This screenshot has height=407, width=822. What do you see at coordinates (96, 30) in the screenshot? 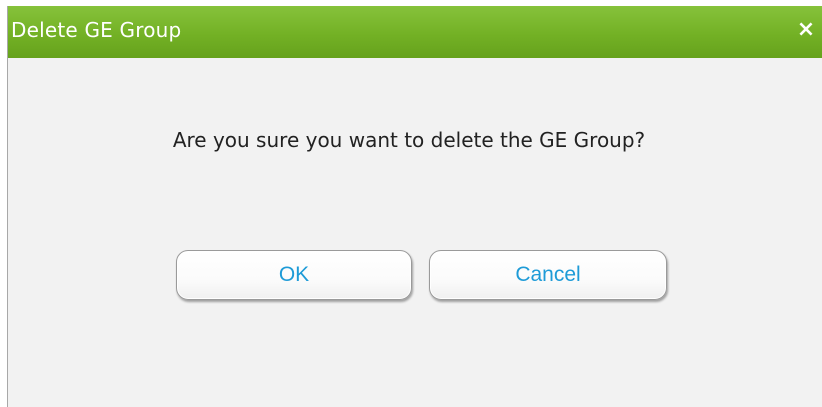
I see `dialog-title: Delete GE Group` at bounding box center [96, 30].